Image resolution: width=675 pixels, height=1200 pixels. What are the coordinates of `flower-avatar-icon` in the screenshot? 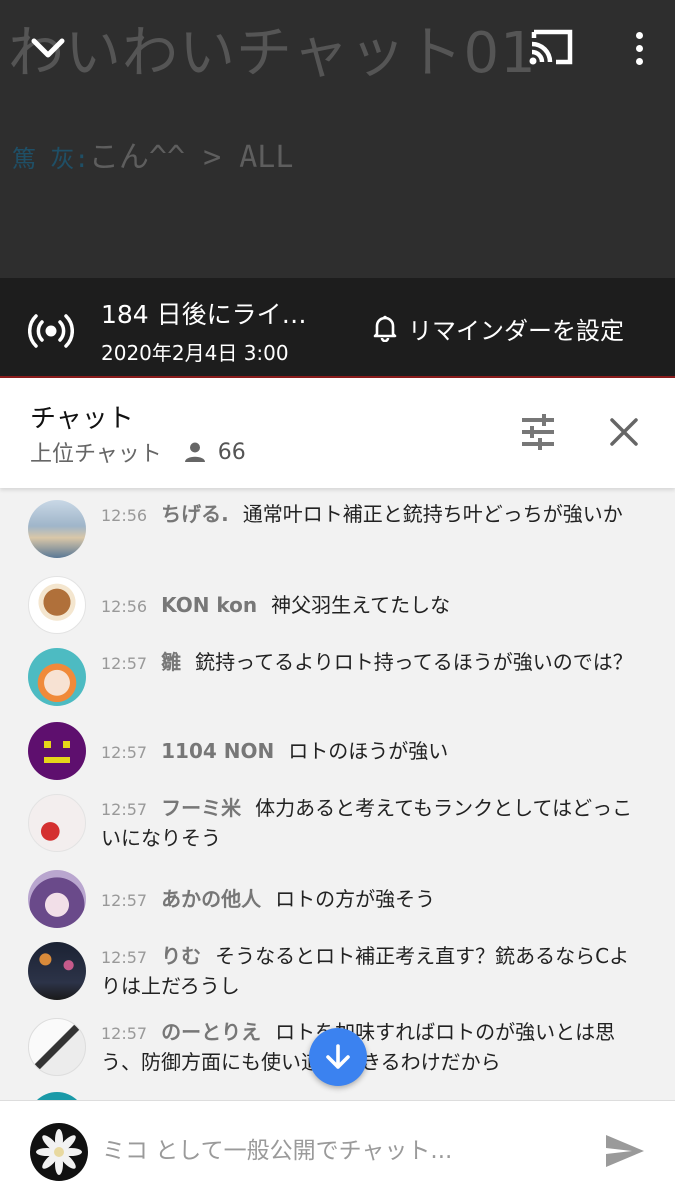 It's located at (59, 1152).